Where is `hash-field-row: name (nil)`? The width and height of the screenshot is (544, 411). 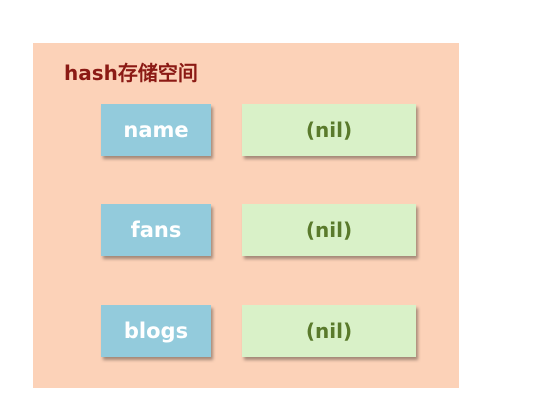 hash-field-row: name (nil) is located at coordinates (246, 130).